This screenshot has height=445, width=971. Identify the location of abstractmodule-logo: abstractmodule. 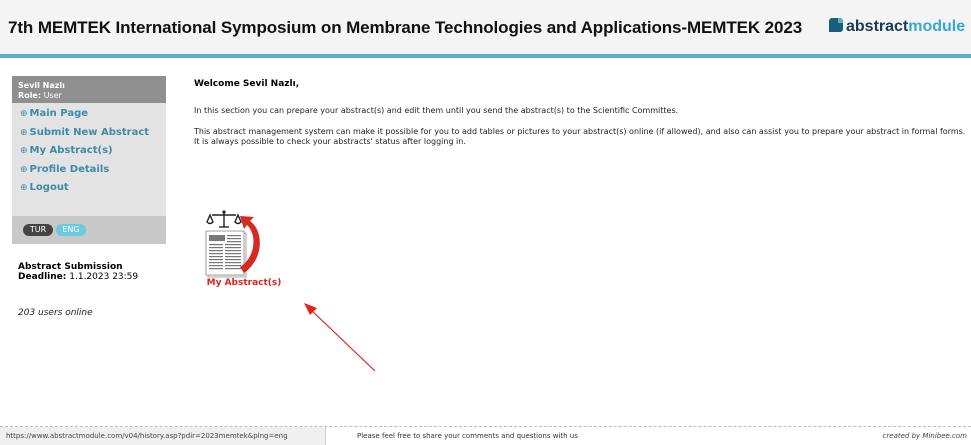
(897, 28).